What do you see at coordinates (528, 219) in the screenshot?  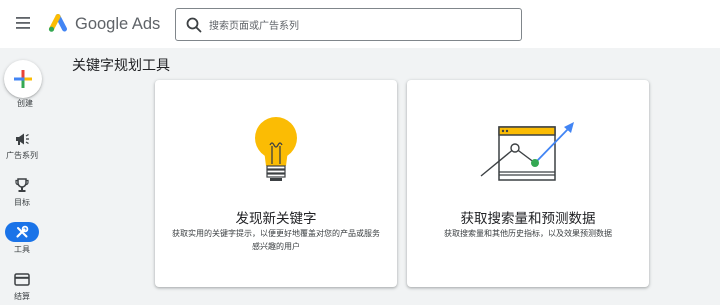 I see `card-title: 获取搜索量和预测数据` at bounding box center [528, 219].